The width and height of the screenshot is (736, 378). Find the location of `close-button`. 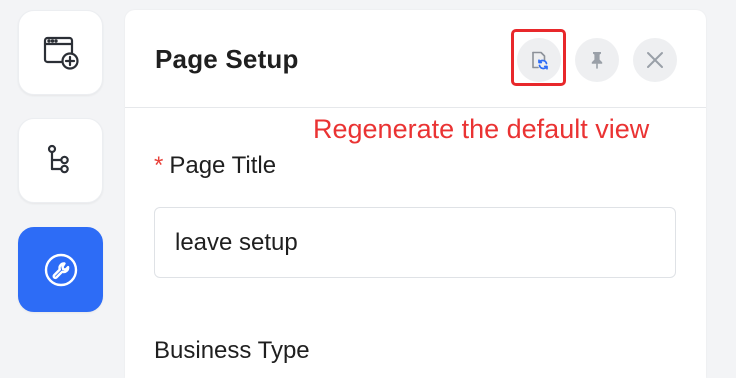

close-button is located at coordinates (655, 60).